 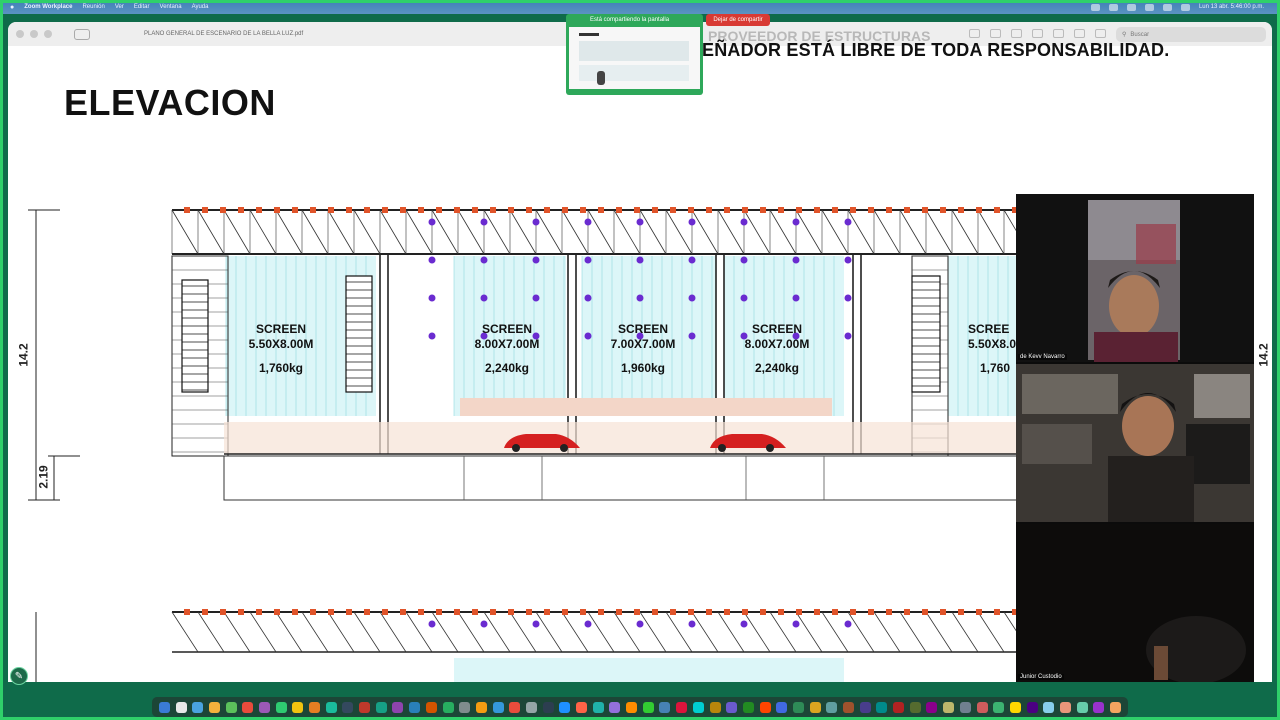 What do you see at coordinates (20, 34) in the screenshot?
I see `close-window-button` at bounding box center [20, 34].